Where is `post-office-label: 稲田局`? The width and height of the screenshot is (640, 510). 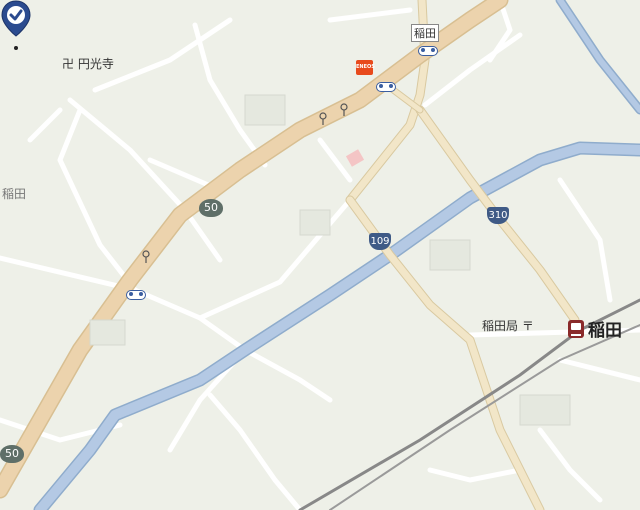 post-office-label: 稲田局 is located at coordinates (500, 326).